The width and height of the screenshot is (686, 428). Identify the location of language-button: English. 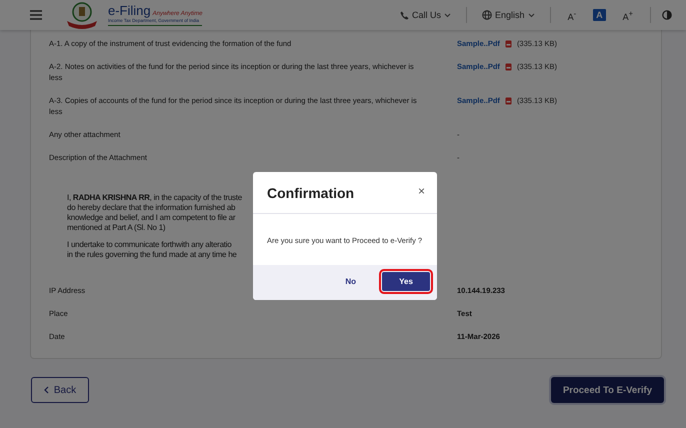
(508, 15).